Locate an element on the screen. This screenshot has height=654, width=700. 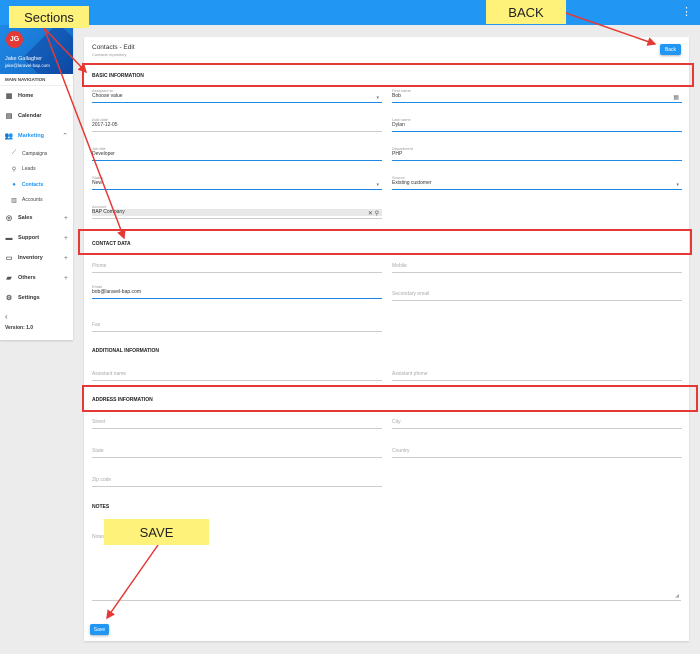
sidebar-item-campaigns: ⟋ Campaigns is located at coordinates (36, 154).